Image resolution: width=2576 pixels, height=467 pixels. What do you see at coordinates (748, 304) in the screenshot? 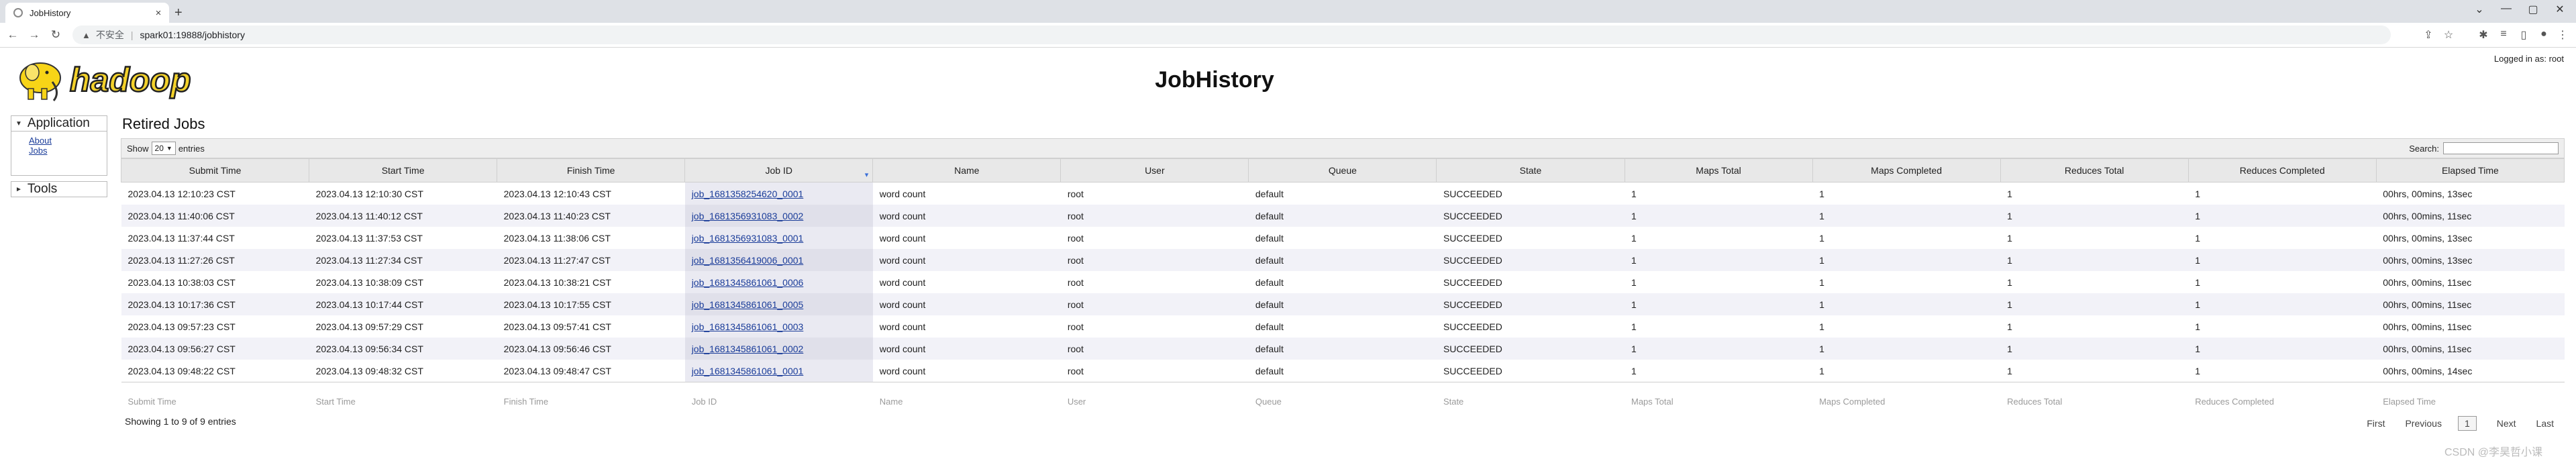
I see `job-id-link: job_1681345861061_0005` at bounding box center [748, 304].